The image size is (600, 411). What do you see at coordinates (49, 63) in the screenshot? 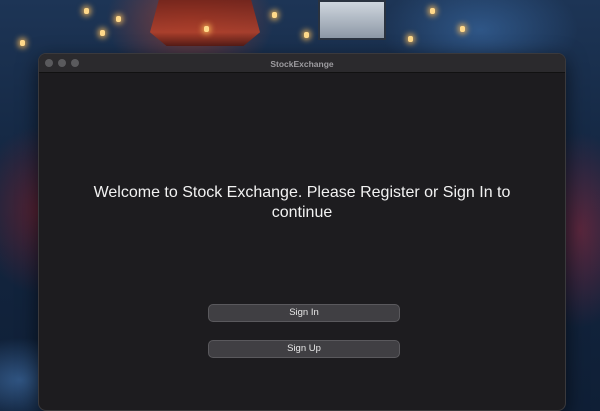
I see `close-window-button` at bounding box center [49, 63].